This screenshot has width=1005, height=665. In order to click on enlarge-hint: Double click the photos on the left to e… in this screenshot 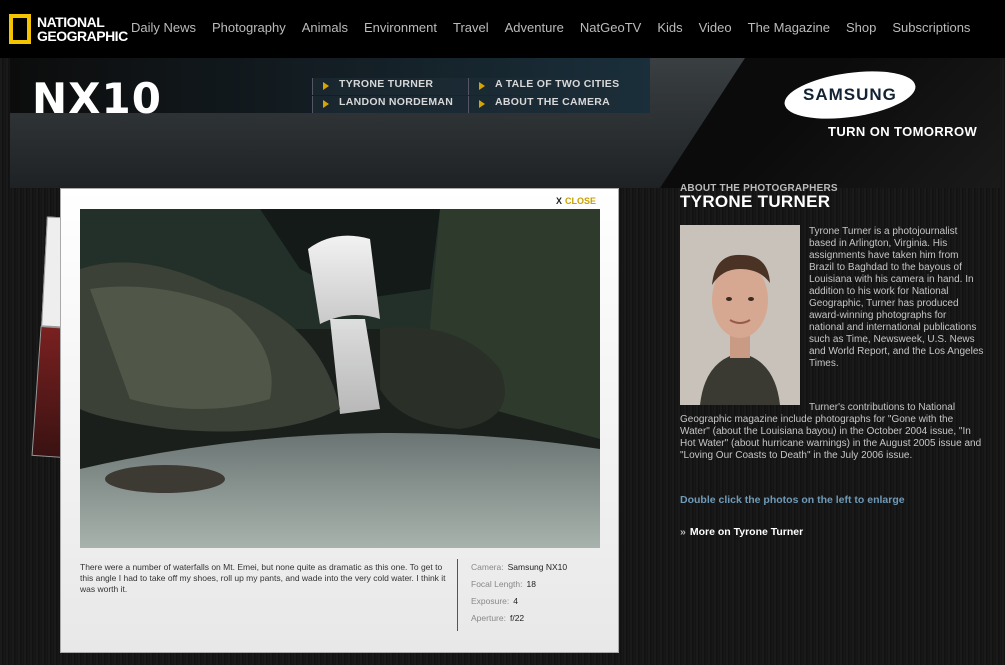, I will do `click(792, 500)`.